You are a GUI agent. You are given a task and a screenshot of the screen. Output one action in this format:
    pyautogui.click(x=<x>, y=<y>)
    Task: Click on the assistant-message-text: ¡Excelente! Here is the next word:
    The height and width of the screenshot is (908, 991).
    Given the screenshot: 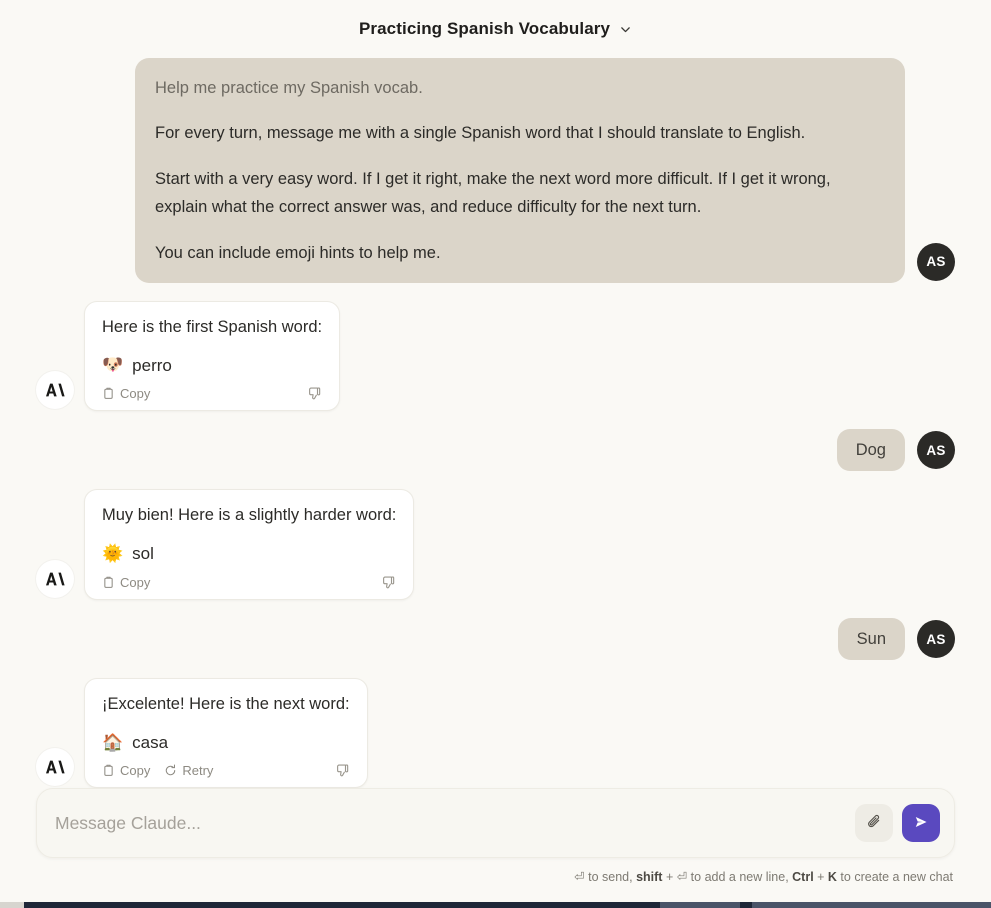 What is the action you would take?
    pyautogui.click(x=226, y=704)
    